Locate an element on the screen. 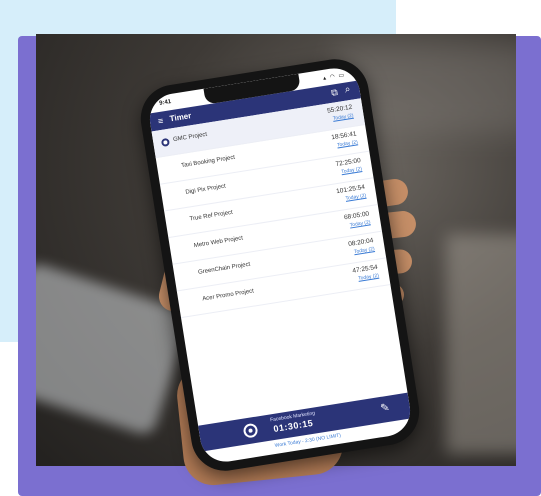 The image size is (541, 496). active-project-radio-icon is located at coordinates (165, 142).